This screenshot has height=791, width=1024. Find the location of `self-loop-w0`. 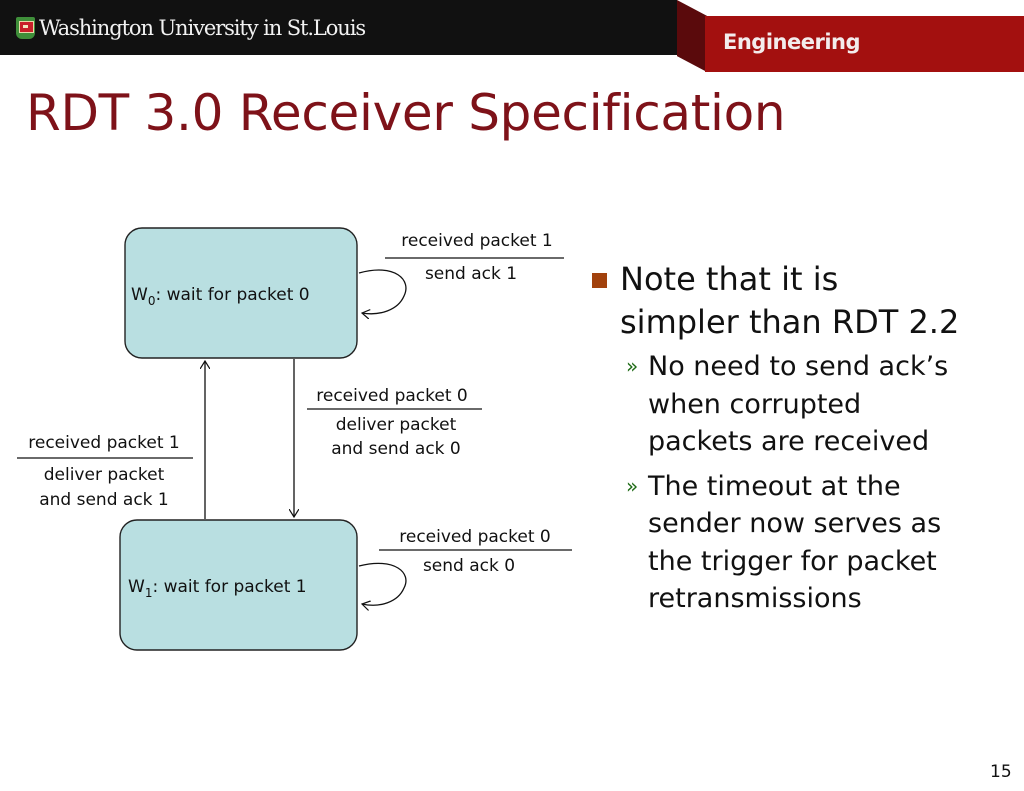

self-loop-w0 is located at coordinates (382, 291).